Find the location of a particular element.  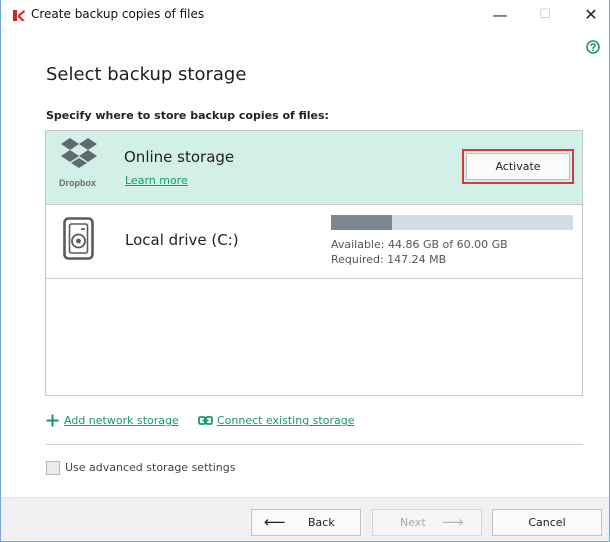

minimize-button: — is located at coordinates (500, 15).